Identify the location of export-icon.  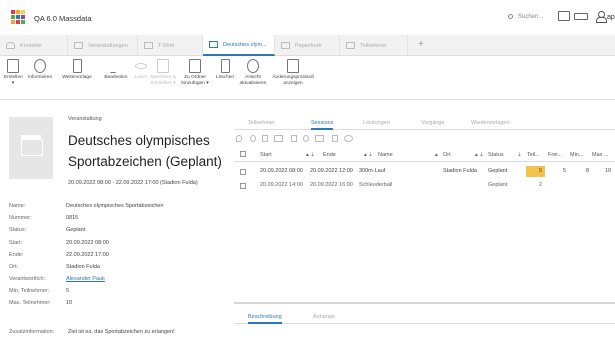
(335, 138).